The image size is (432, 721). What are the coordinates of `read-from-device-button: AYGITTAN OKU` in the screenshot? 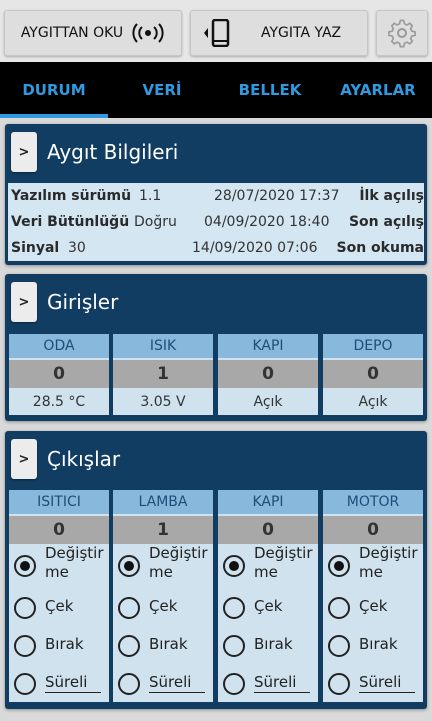 It's located at (93, 33).